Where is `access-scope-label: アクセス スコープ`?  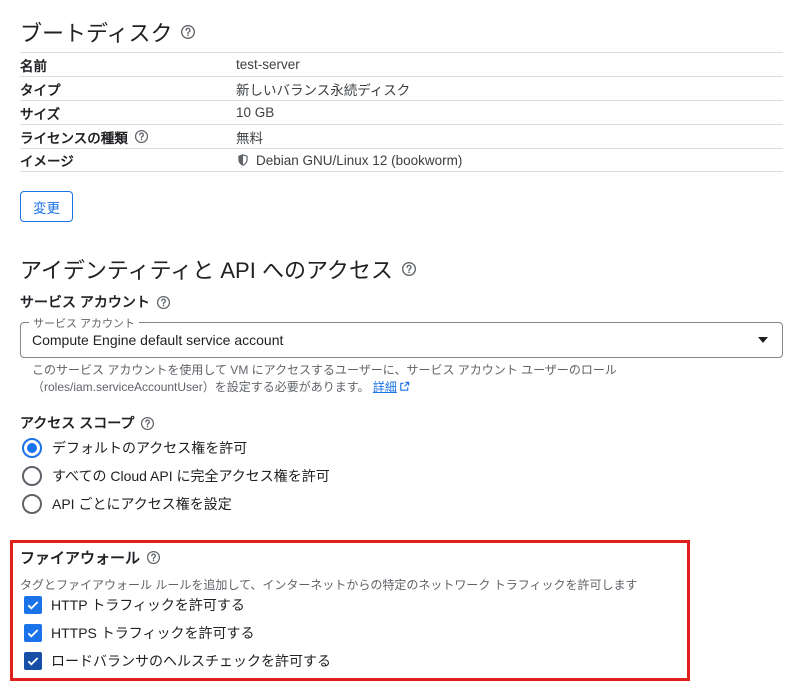 access-scope-label: アクセス スコープ is located at coordinates (87, 423).